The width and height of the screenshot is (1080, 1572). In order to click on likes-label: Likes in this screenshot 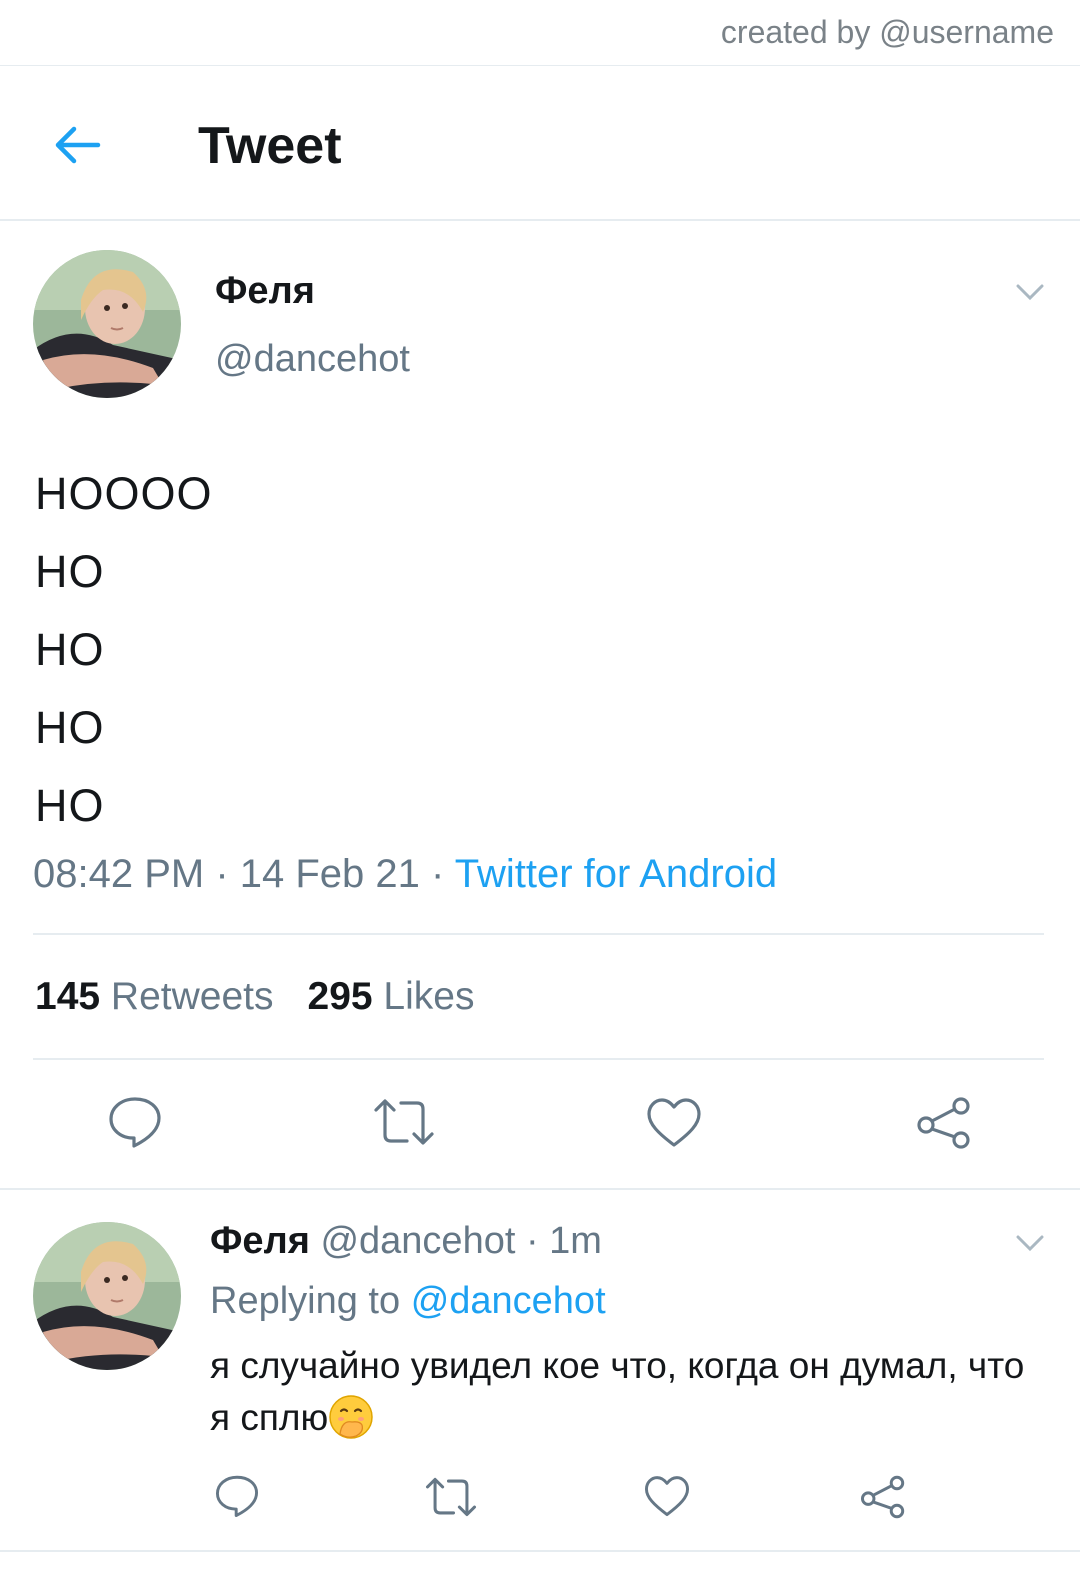, I will do `click(428, 996)`.